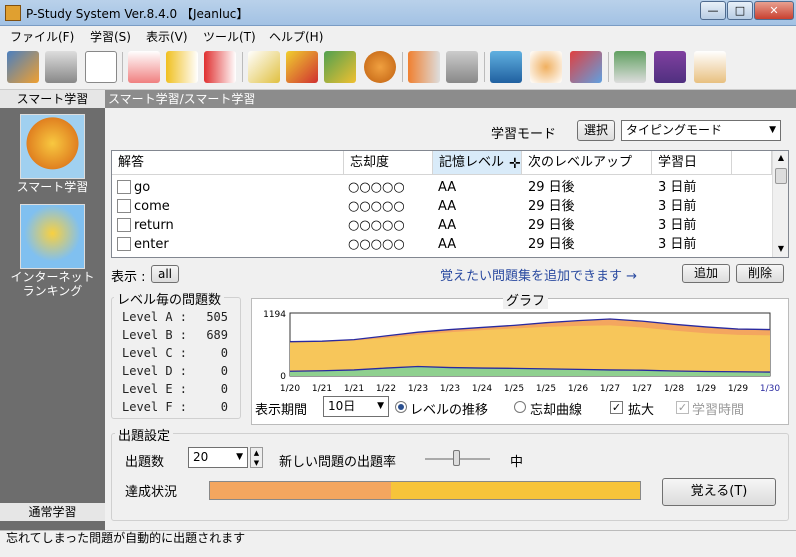 The height and width of the screenshot is (557, 796). Describe the element at coordinates (781, 176) in the screenshot. I see `scroll-thumb` at that location.